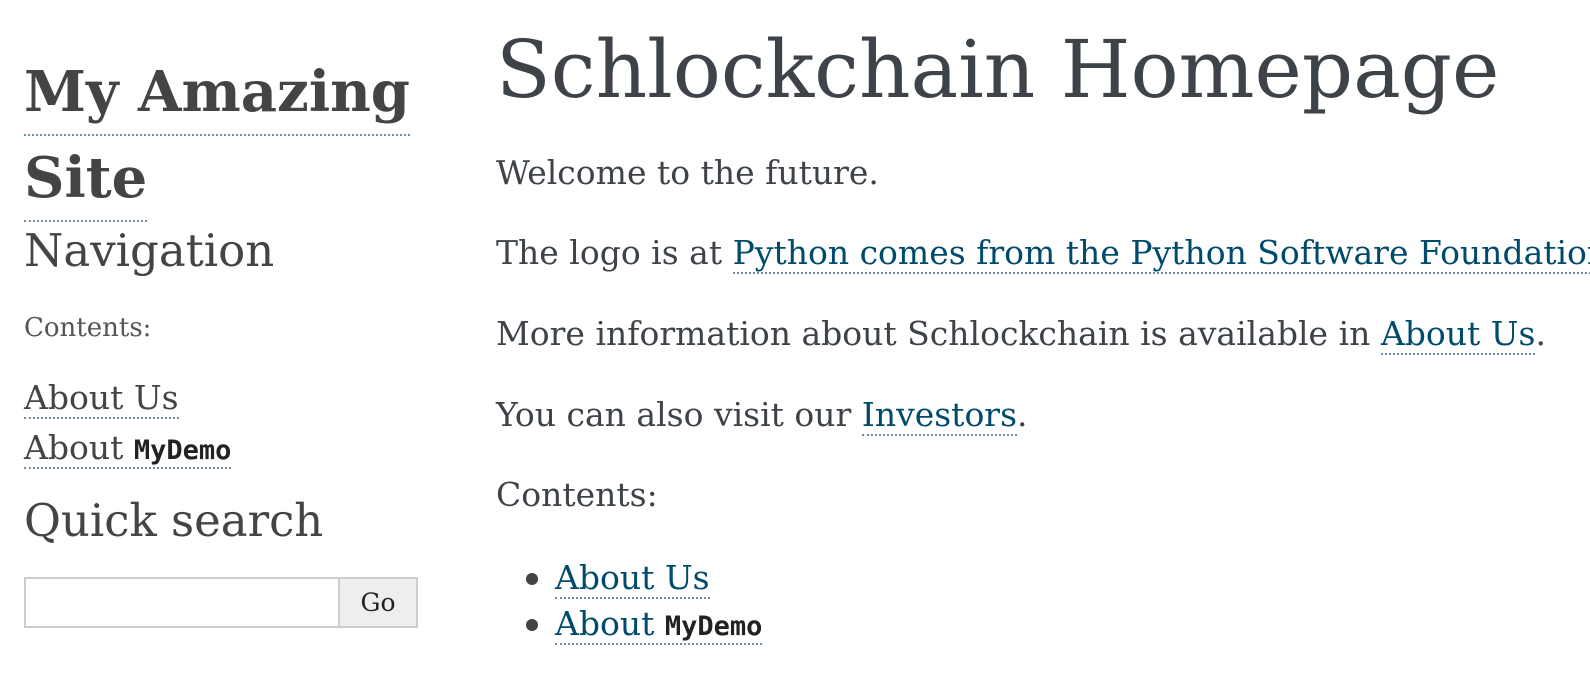 The width and height of the screenshot is (1590, 676). What do you see at coordinates (713, 626) in the screenshot?
I see `content-link-mydemo-code: MyDemo` at bounding box center [713, 626].